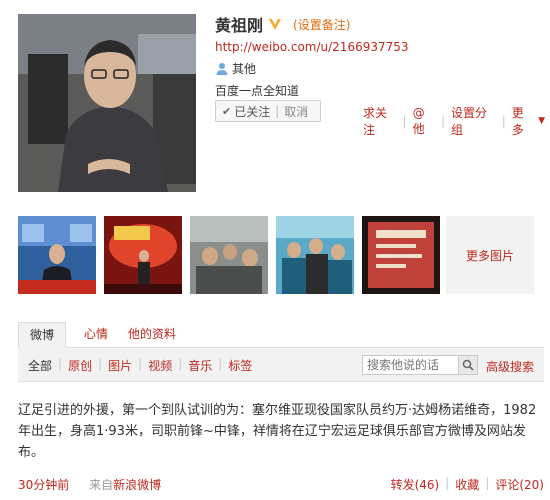  Describe the element at coordinates (510, 366) in the screenshot. I see `advanced-search-link: 高级搜索` at that location.